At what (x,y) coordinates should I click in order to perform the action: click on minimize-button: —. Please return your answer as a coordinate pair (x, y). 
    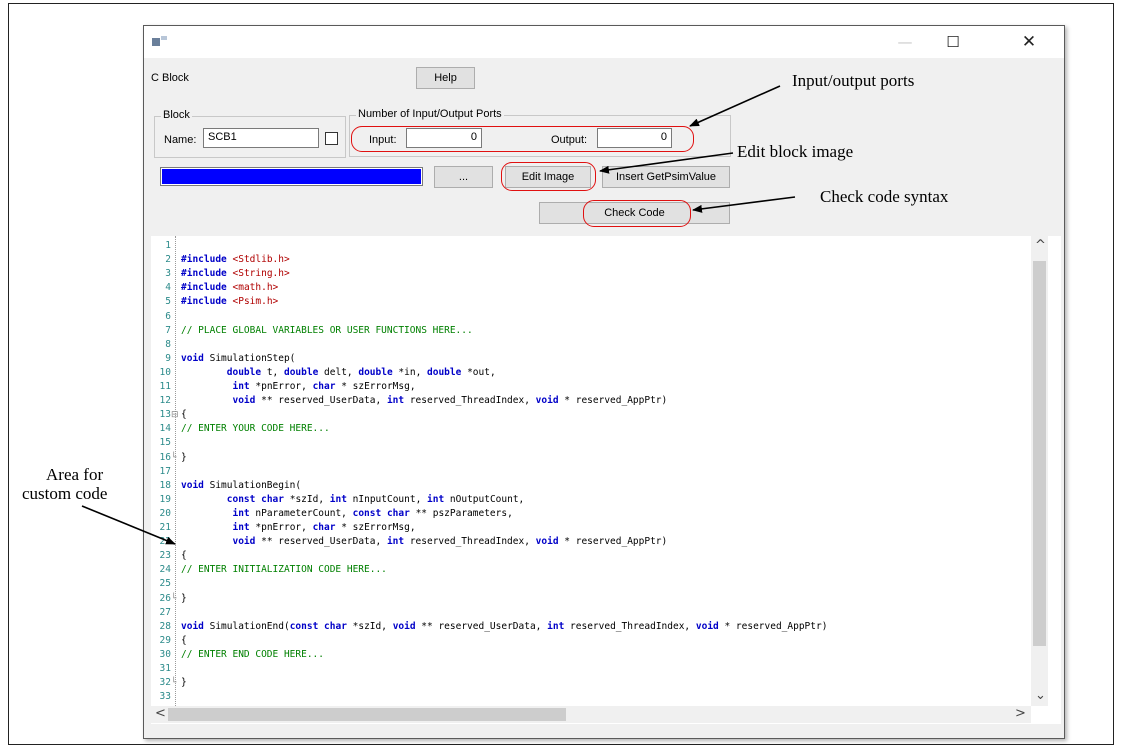
    Looking at the image, I should click on (905, 42).